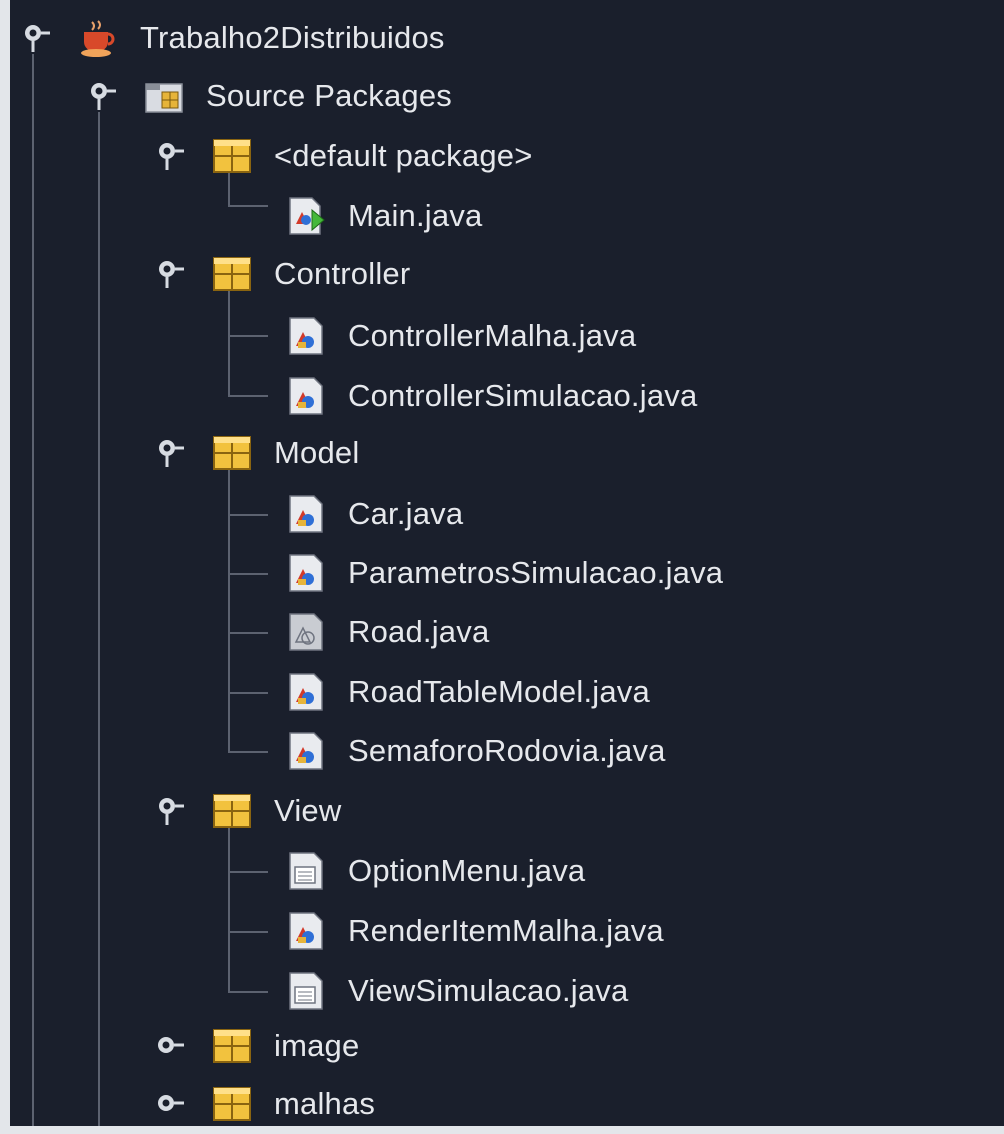 The height and width of the screenshot is (1134, 1004). I want to click on tree-node-file: RenderItemMalha.java, so click(475, 931).